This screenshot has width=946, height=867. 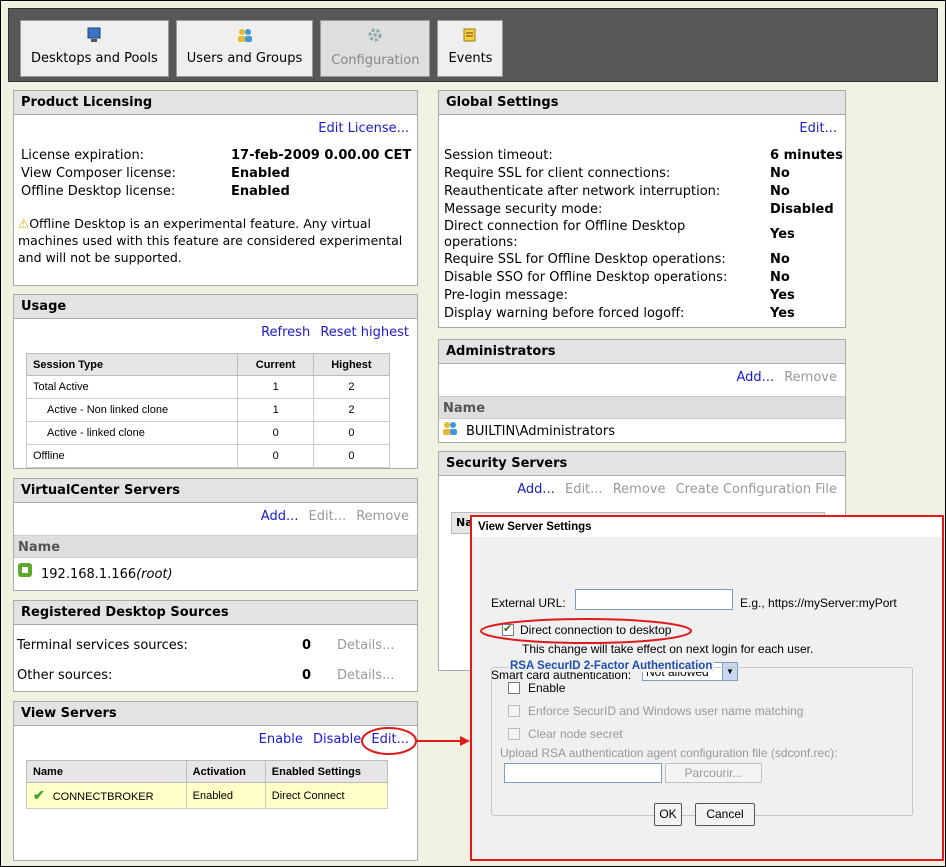 I want to click on vcenter-server-icon, so click(x=25, y=575).